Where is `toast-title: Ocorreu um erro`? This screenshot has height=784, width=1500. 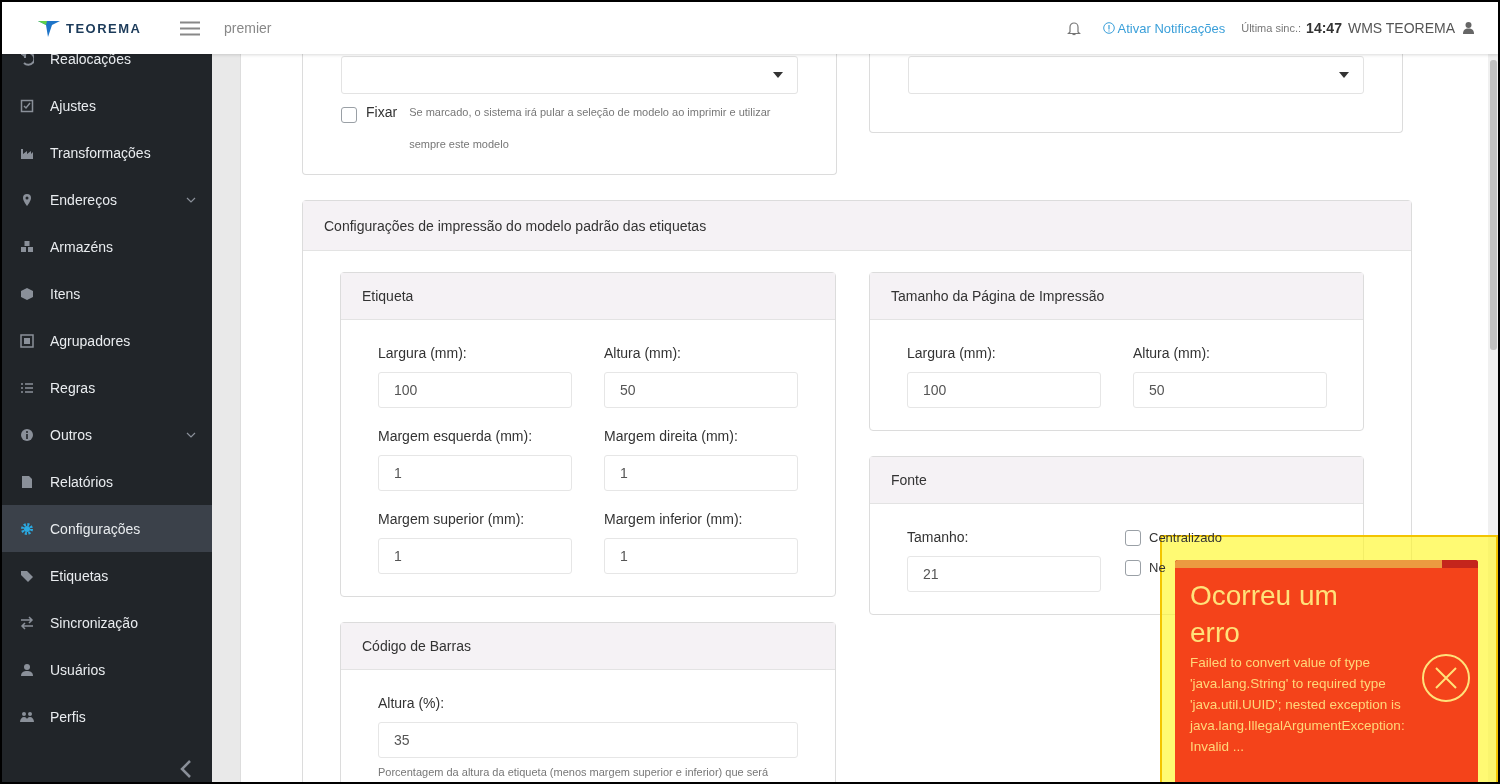 toast-title: Ocorreu um erro is located at coordinates (1264, 614).